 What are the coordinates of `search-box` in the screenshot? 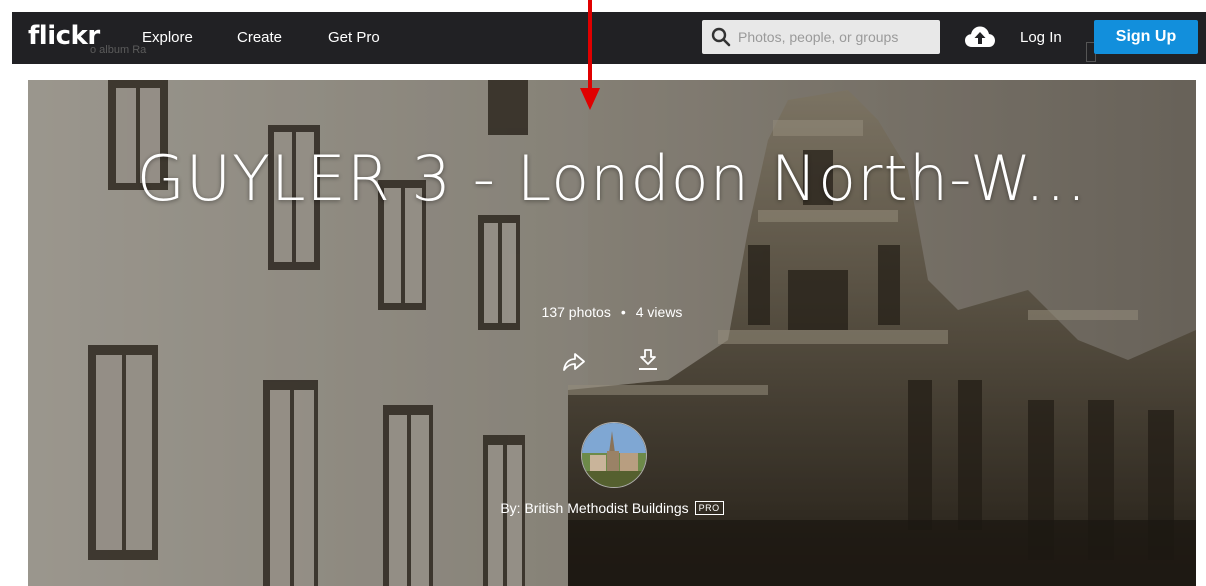 It's located at (821, 37).